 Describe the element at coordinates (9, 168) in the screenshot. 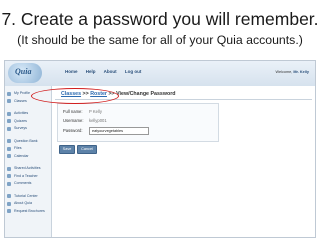

I see `shared-icon` at that location.